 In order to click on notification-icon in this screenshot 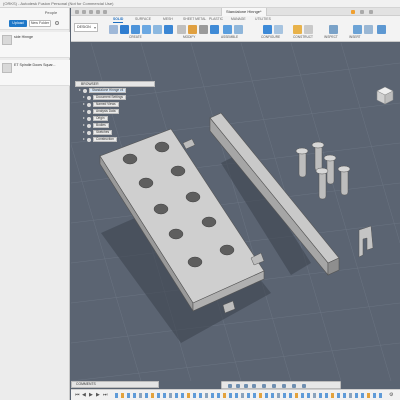, I will do `click(353, 12)`.